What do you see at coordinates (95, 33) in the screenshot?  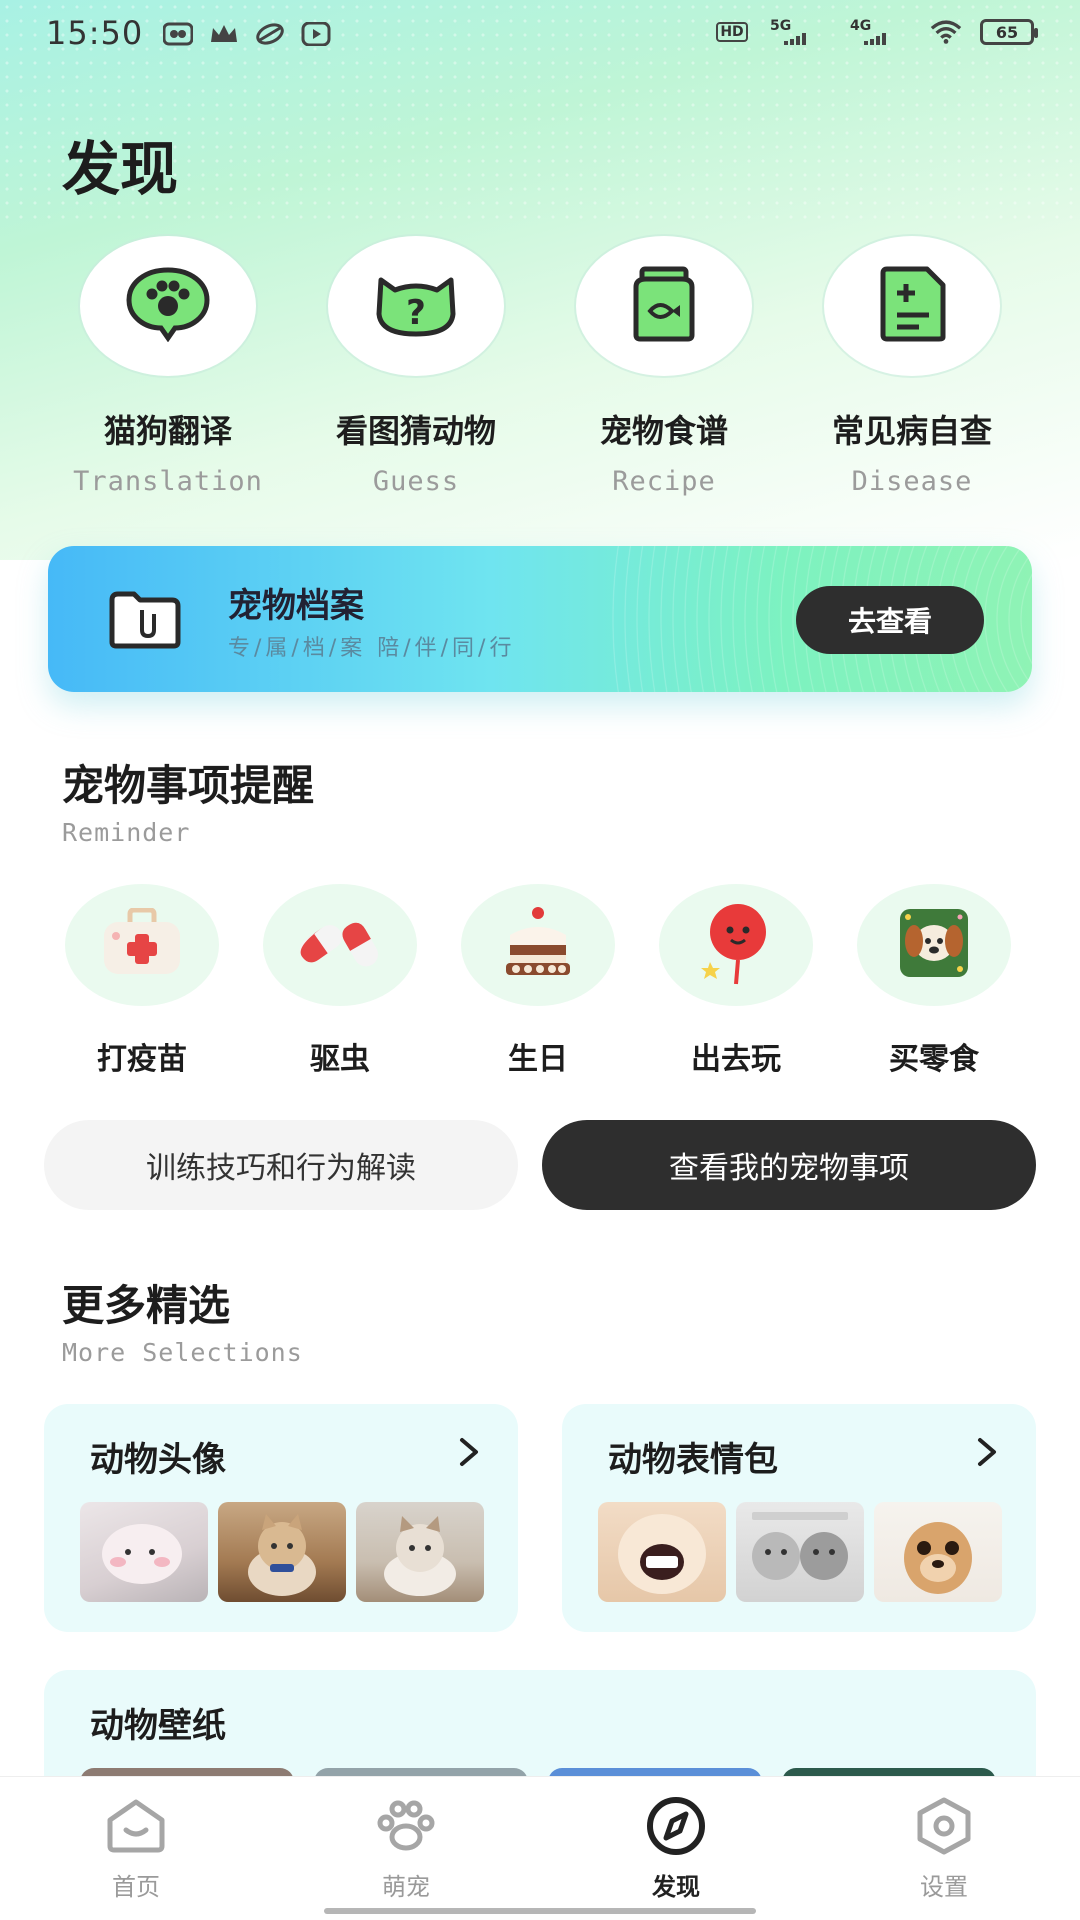 I see `status-time: 15:50` at bounding box center [95, 33].